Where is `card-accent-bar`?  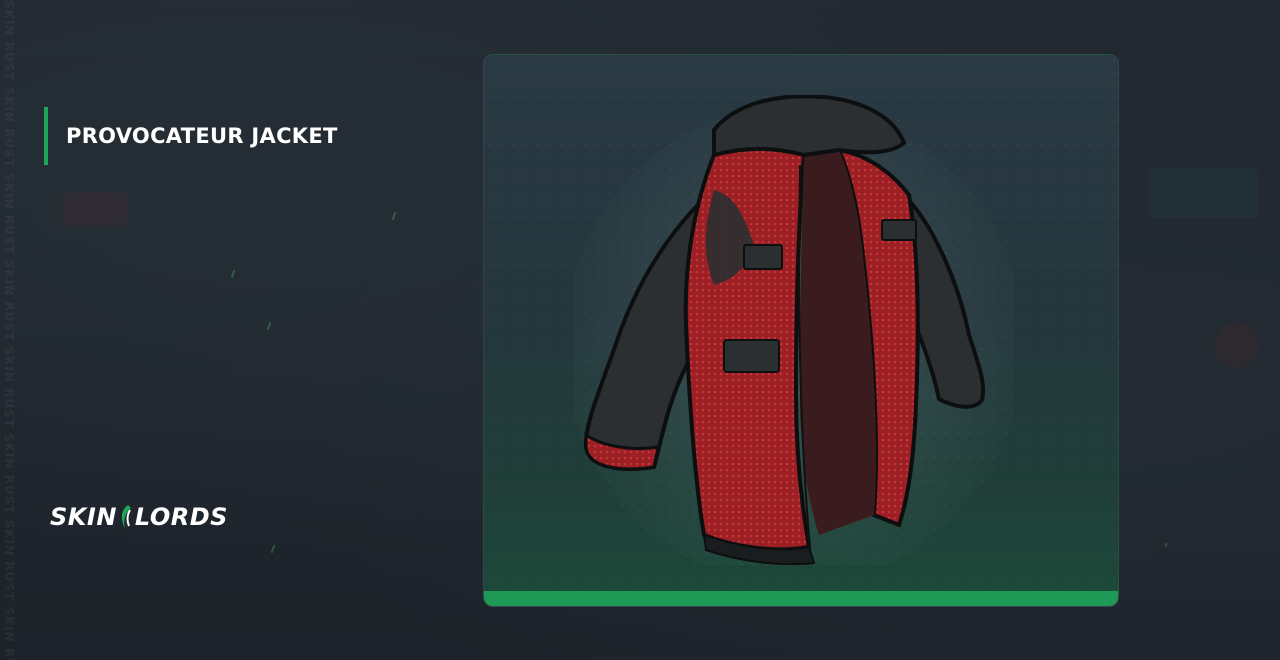
card-accent-bar is located at coordinates (801, 598).